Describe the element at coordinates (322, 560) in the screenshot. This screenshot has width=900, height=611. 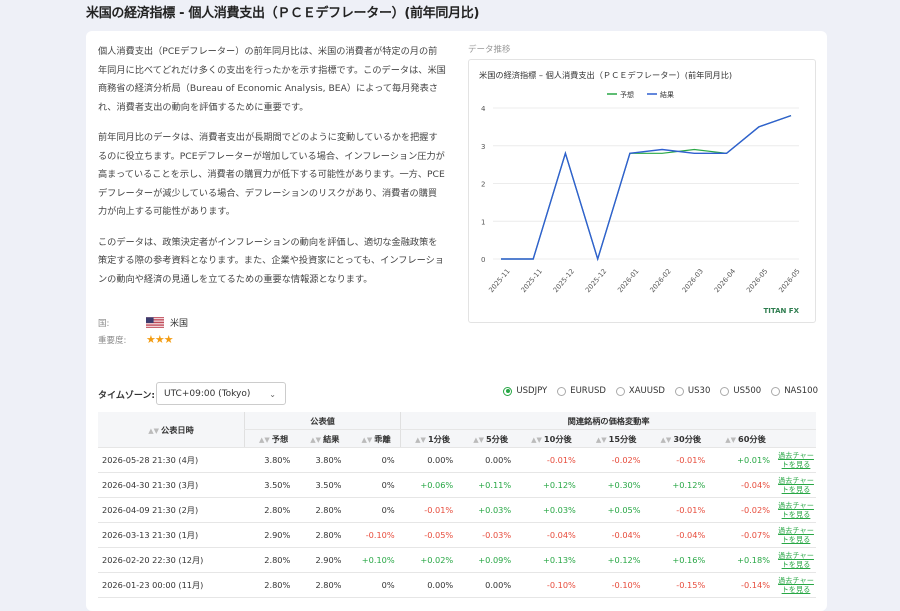
I see `actual-cell: 2.90%` at that location.